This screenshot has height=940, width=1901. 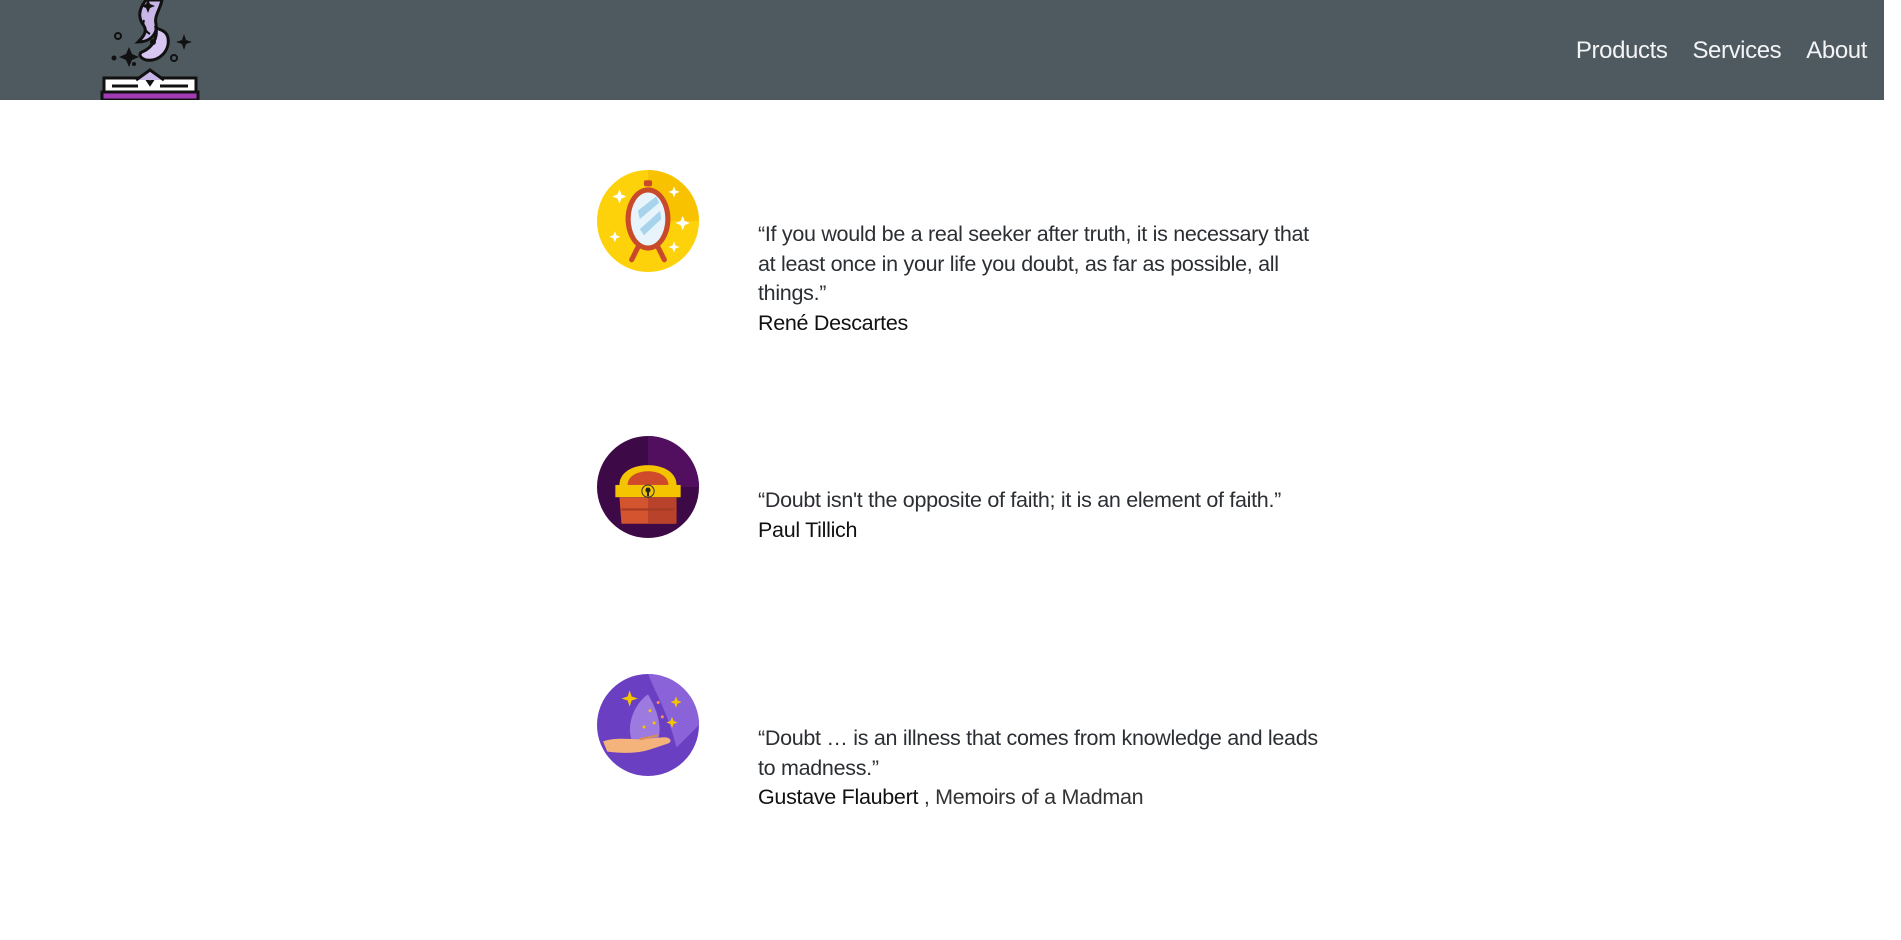 What do you see at coordinates (1892, 470) in the screenshot?
I see `page-scrollbar` at bounding box center [1892, 470].